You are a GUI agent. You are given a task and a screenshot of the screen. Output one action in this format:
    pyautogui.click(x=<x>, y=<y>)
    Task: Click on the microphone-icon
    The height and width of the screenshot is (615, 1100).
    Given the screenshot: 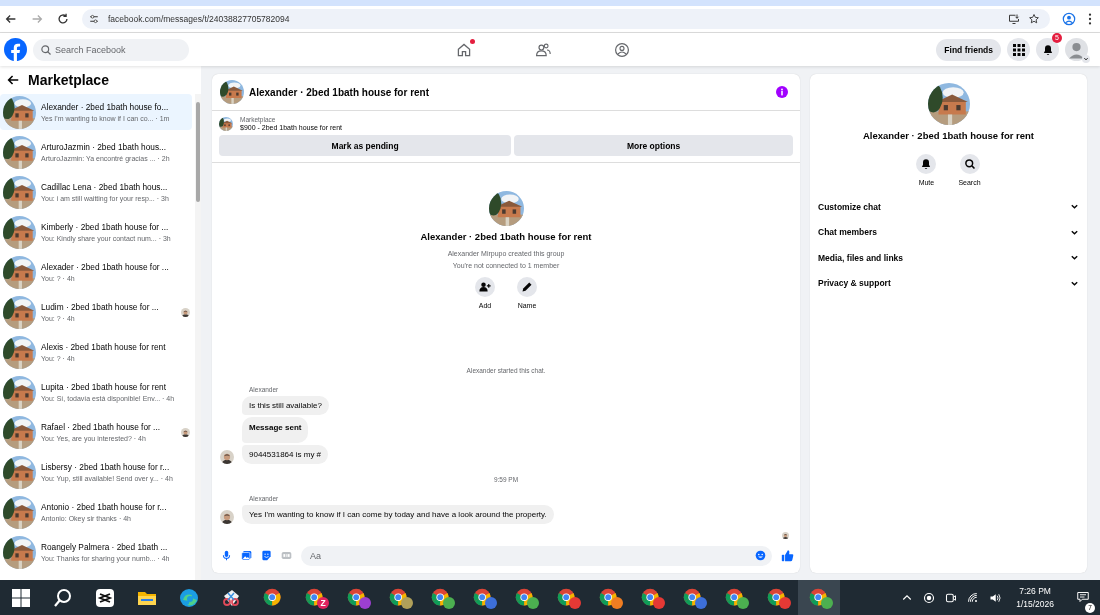 What is the action you would take?
    pyautogui.click(x=226, y=555)
    